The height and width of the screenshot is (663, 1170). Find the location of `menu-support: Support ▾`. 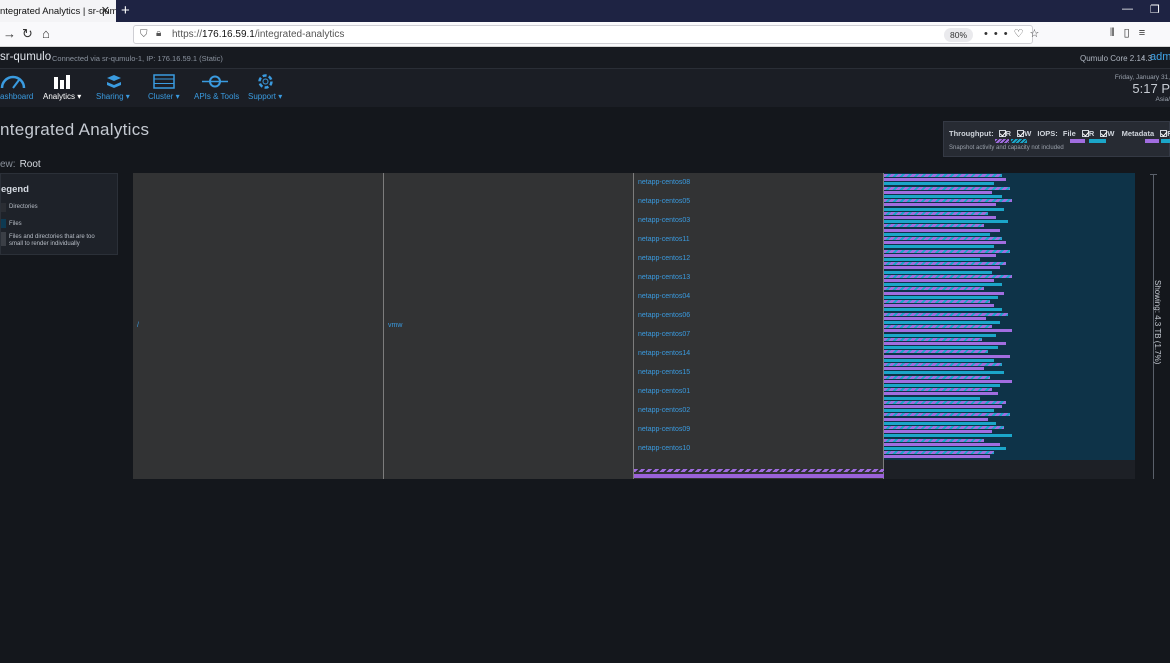

menu-support: Support ▾ is located at coordinates (267, 88).